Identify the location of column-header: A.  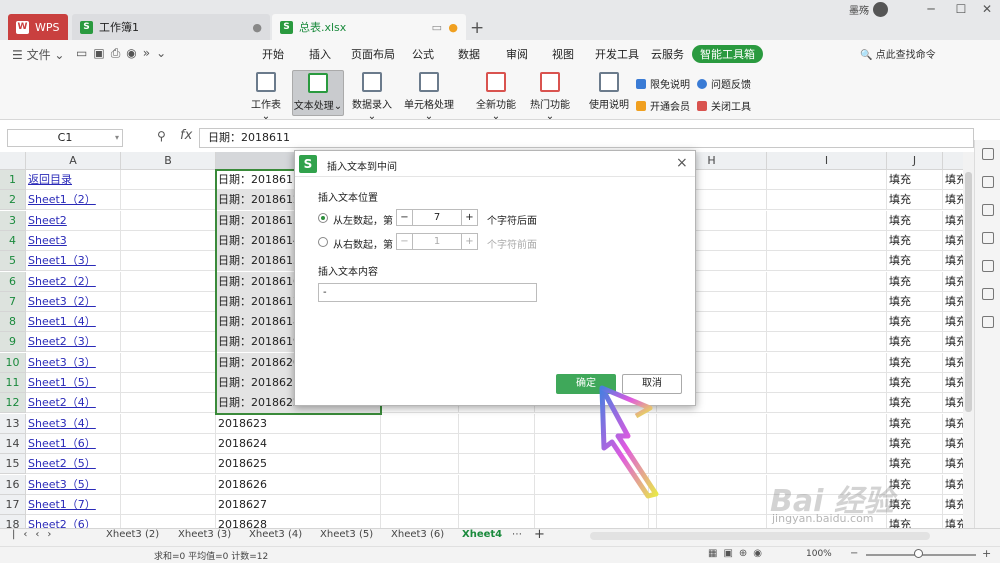
(73, 161).